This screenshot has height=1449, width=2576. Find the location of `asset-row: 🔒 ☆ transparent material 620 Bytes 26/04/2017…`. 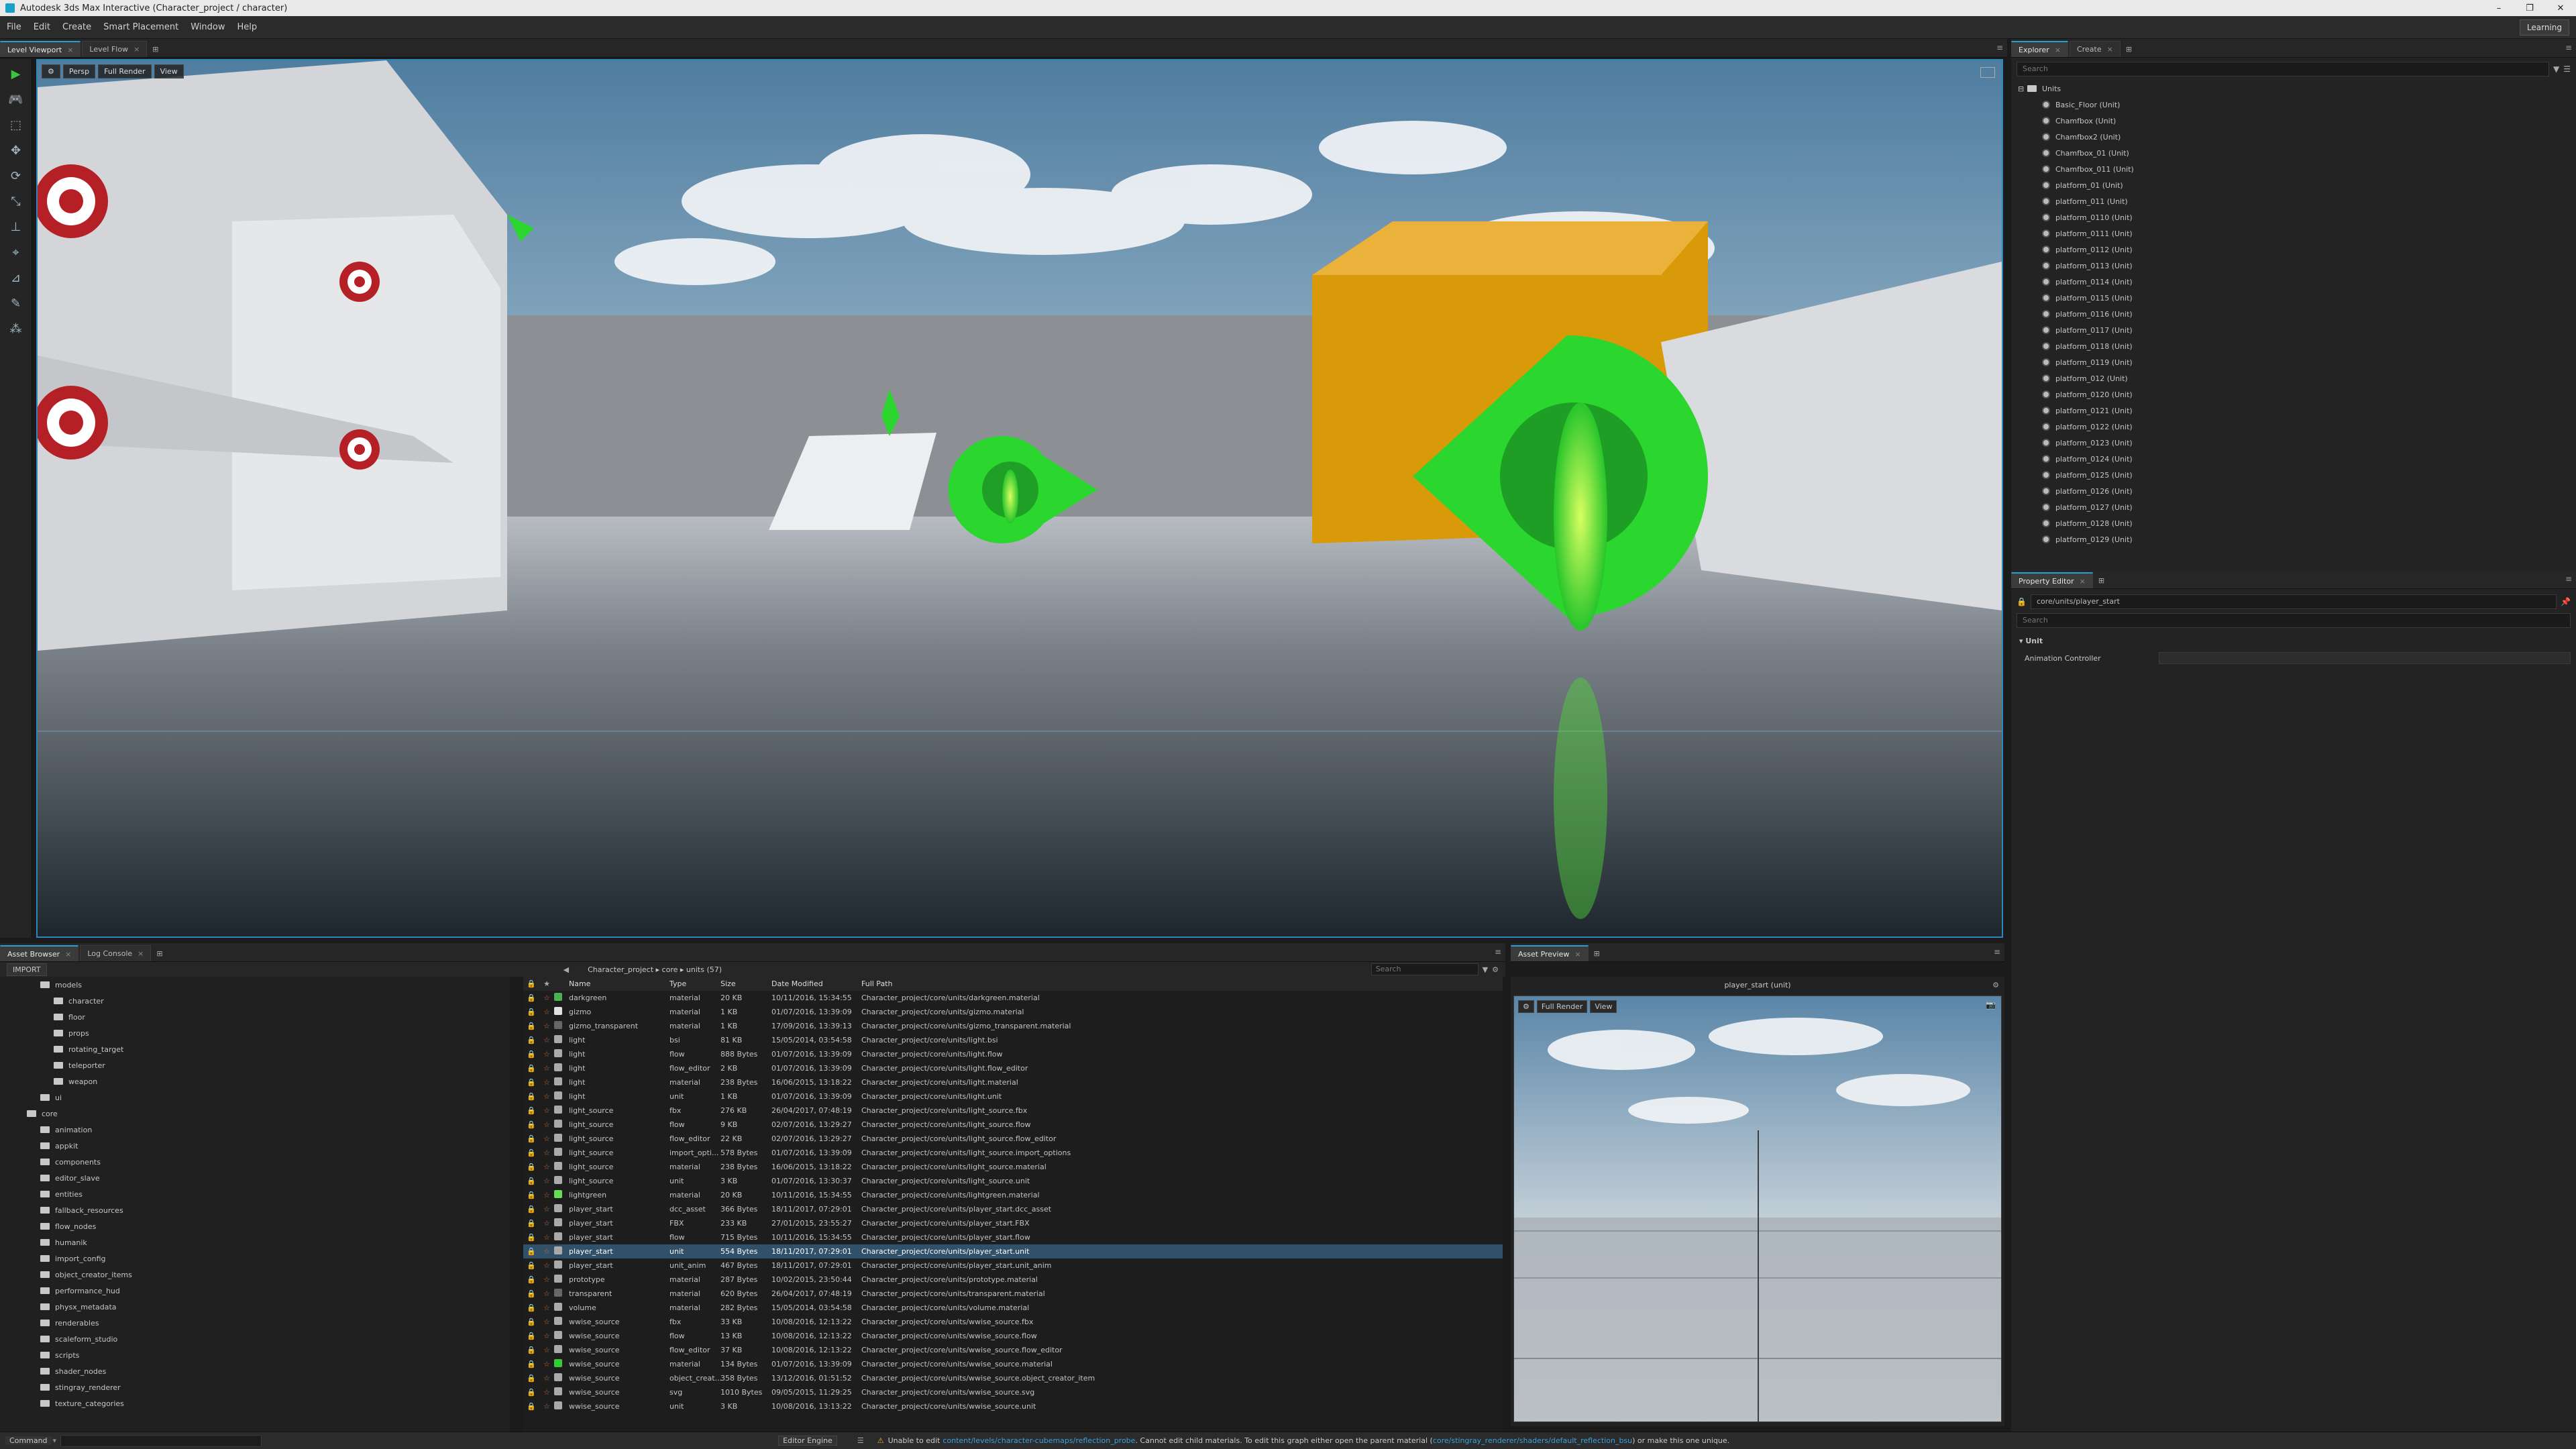

asset-row: 🔒 ☆ transparent material 620 Bytes 26/04/2017… is located at coordinates (1013, 1294).